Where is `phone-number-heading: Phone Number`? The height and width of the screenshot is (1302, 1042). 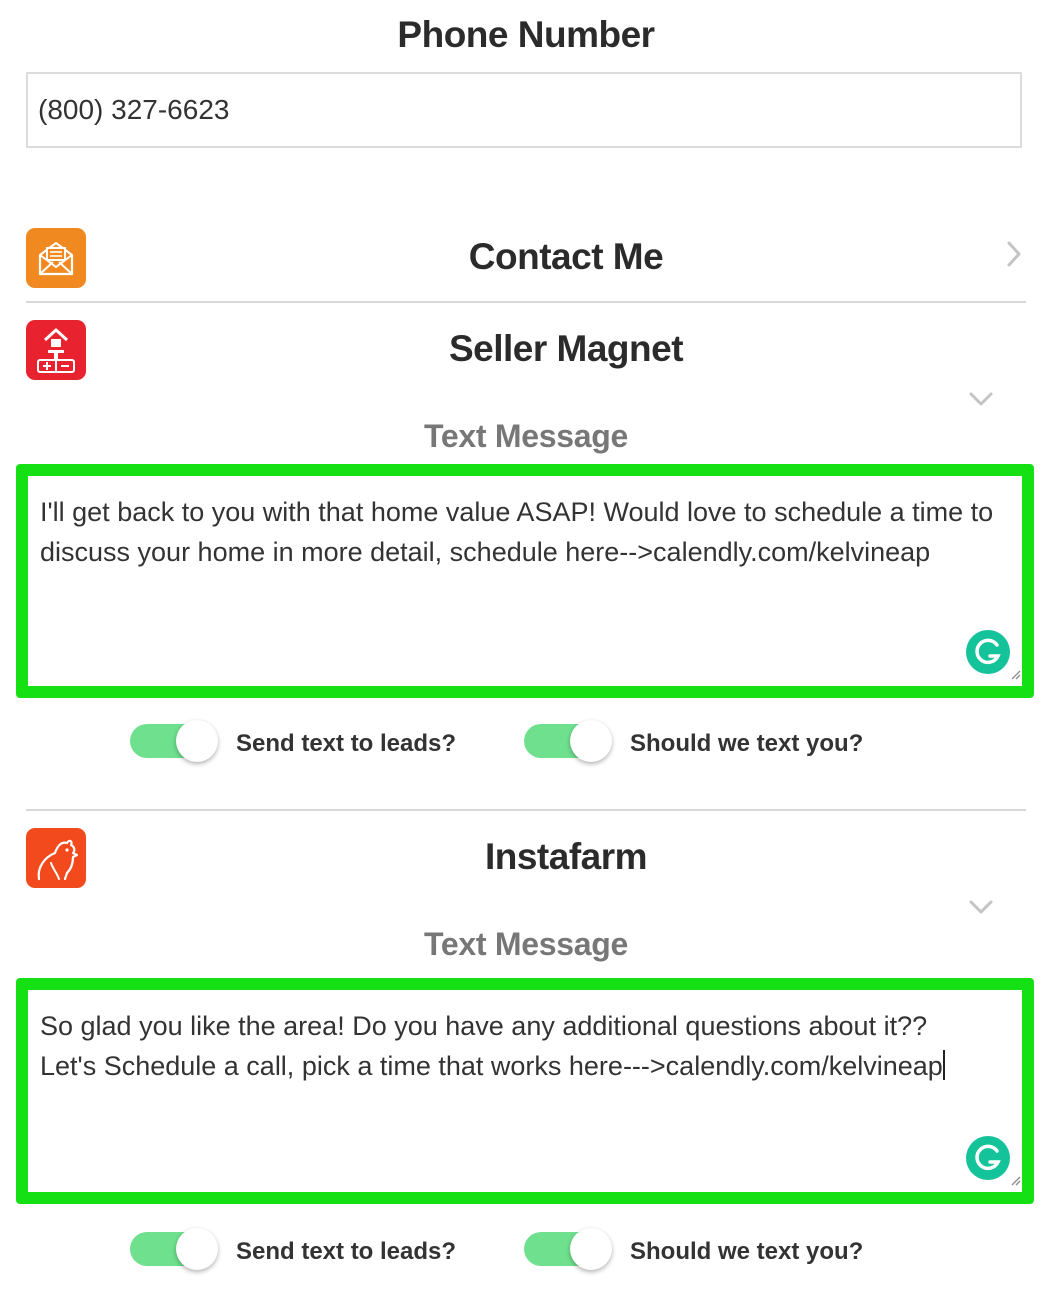
phone-number-heading: Phone Number is located at coordinates (526, 34).